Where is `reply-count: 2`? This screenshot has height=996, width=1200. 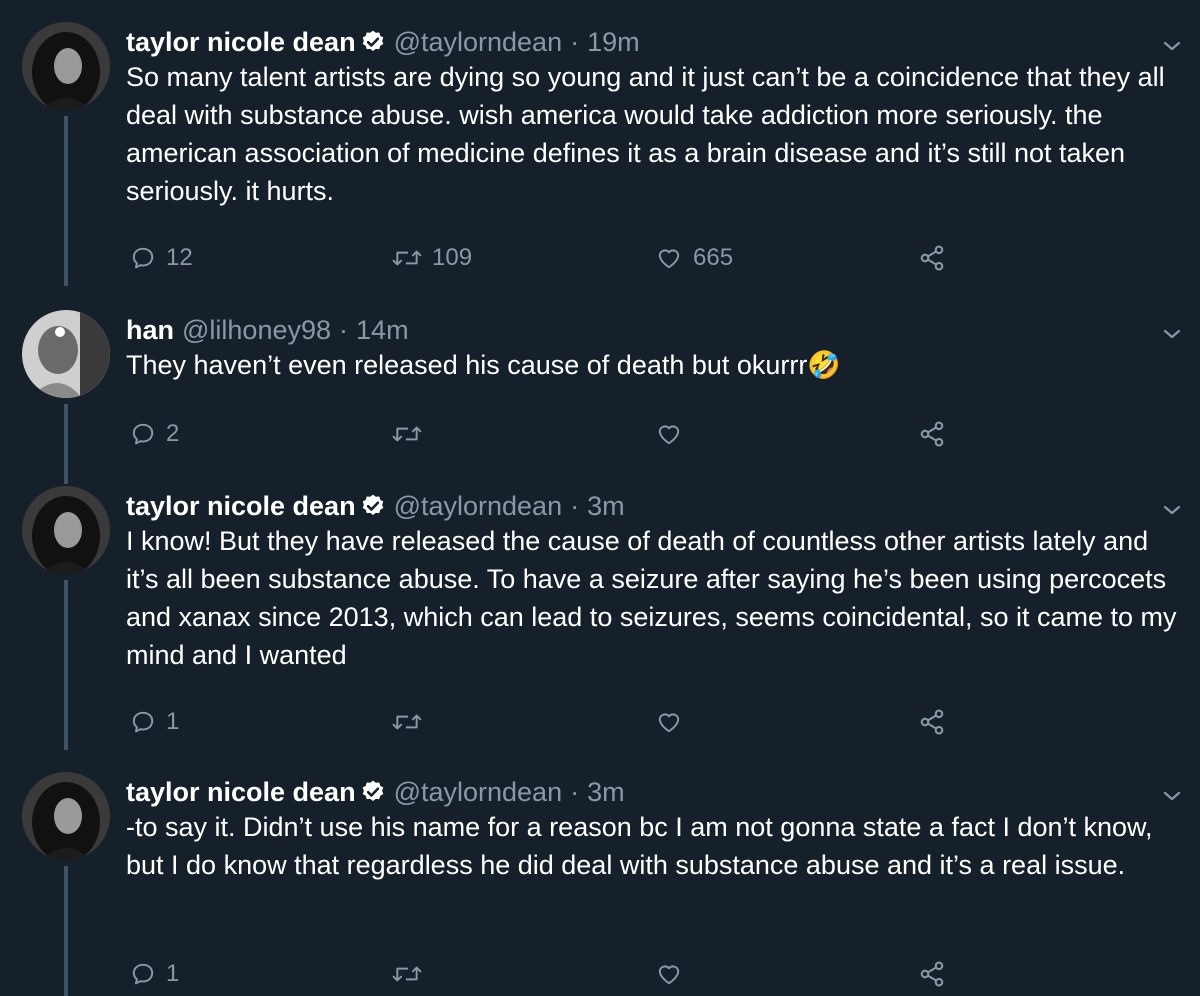
reply-count: 2 is located at coordinates (173, 433).